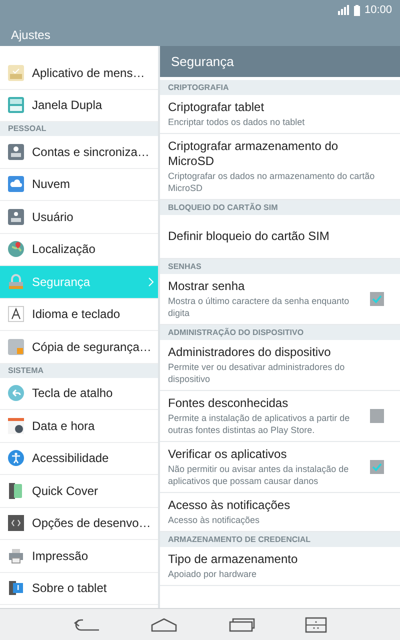 The image size is (400, 640). What do you see at coordinates (272, 236) in the screenshot?
I see `setting-title: Definir bloqueio do cartão SIM` at bounding box center [272, 236].